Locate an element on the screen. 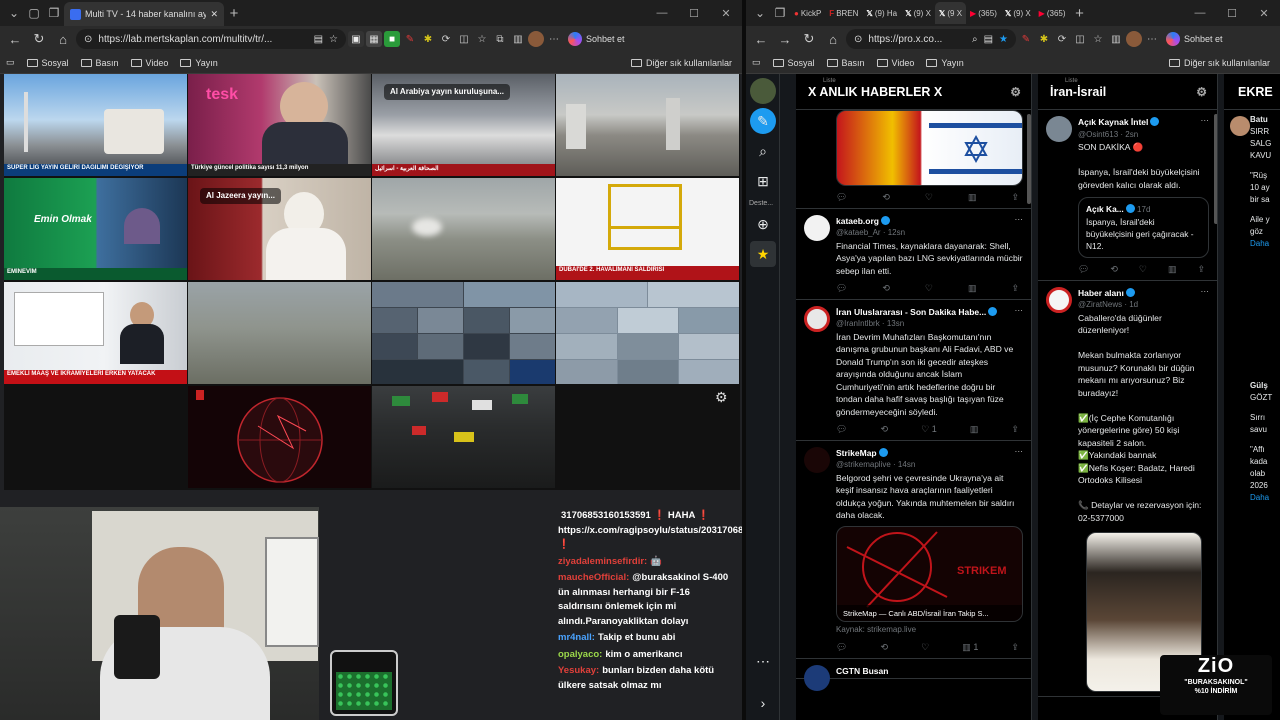 Image resolution: width=1280 pixels, height=720 pixels. bookmarks-menu-icon: ▭ is located at coordinates (756, 62).